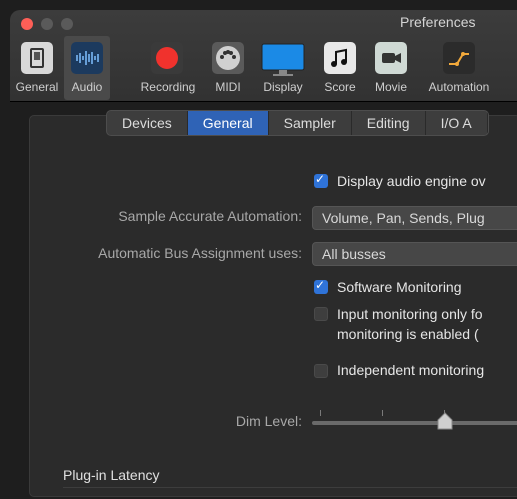  What do you see at coordinates (414, 423) in the screenshot?
I see `dim-level-slider` at bounding box center [414, 423].